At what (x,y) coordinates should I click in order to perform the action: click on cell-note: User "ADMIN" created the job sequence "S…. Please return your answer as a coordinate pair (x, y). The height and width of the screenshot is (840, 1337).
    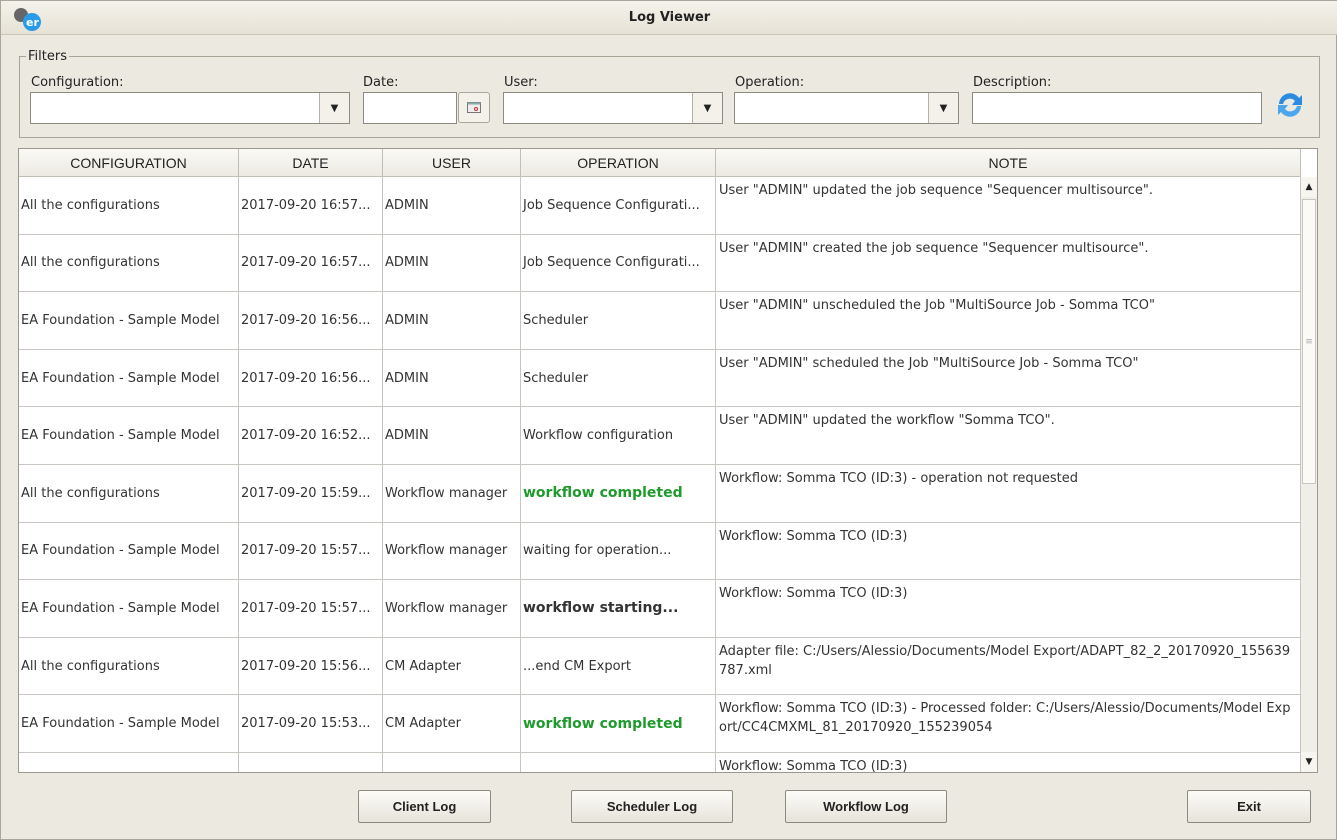
    Looking at the image, I should click on (1008, 263).